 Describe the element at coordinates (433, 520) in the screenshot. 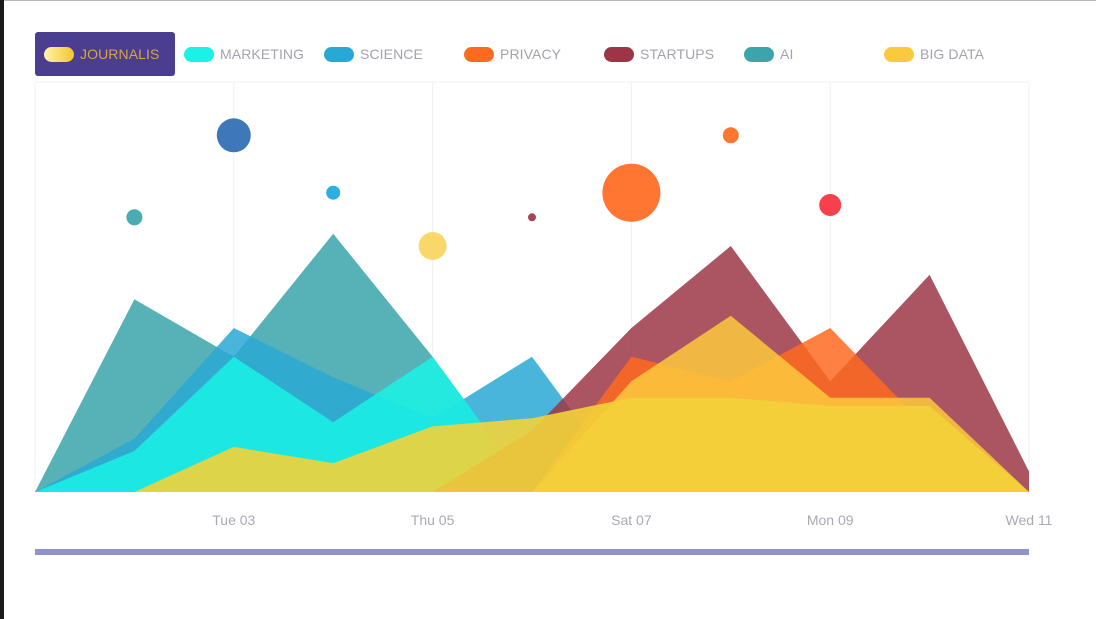

I see `x-tick-label: Thu 05` at that location.